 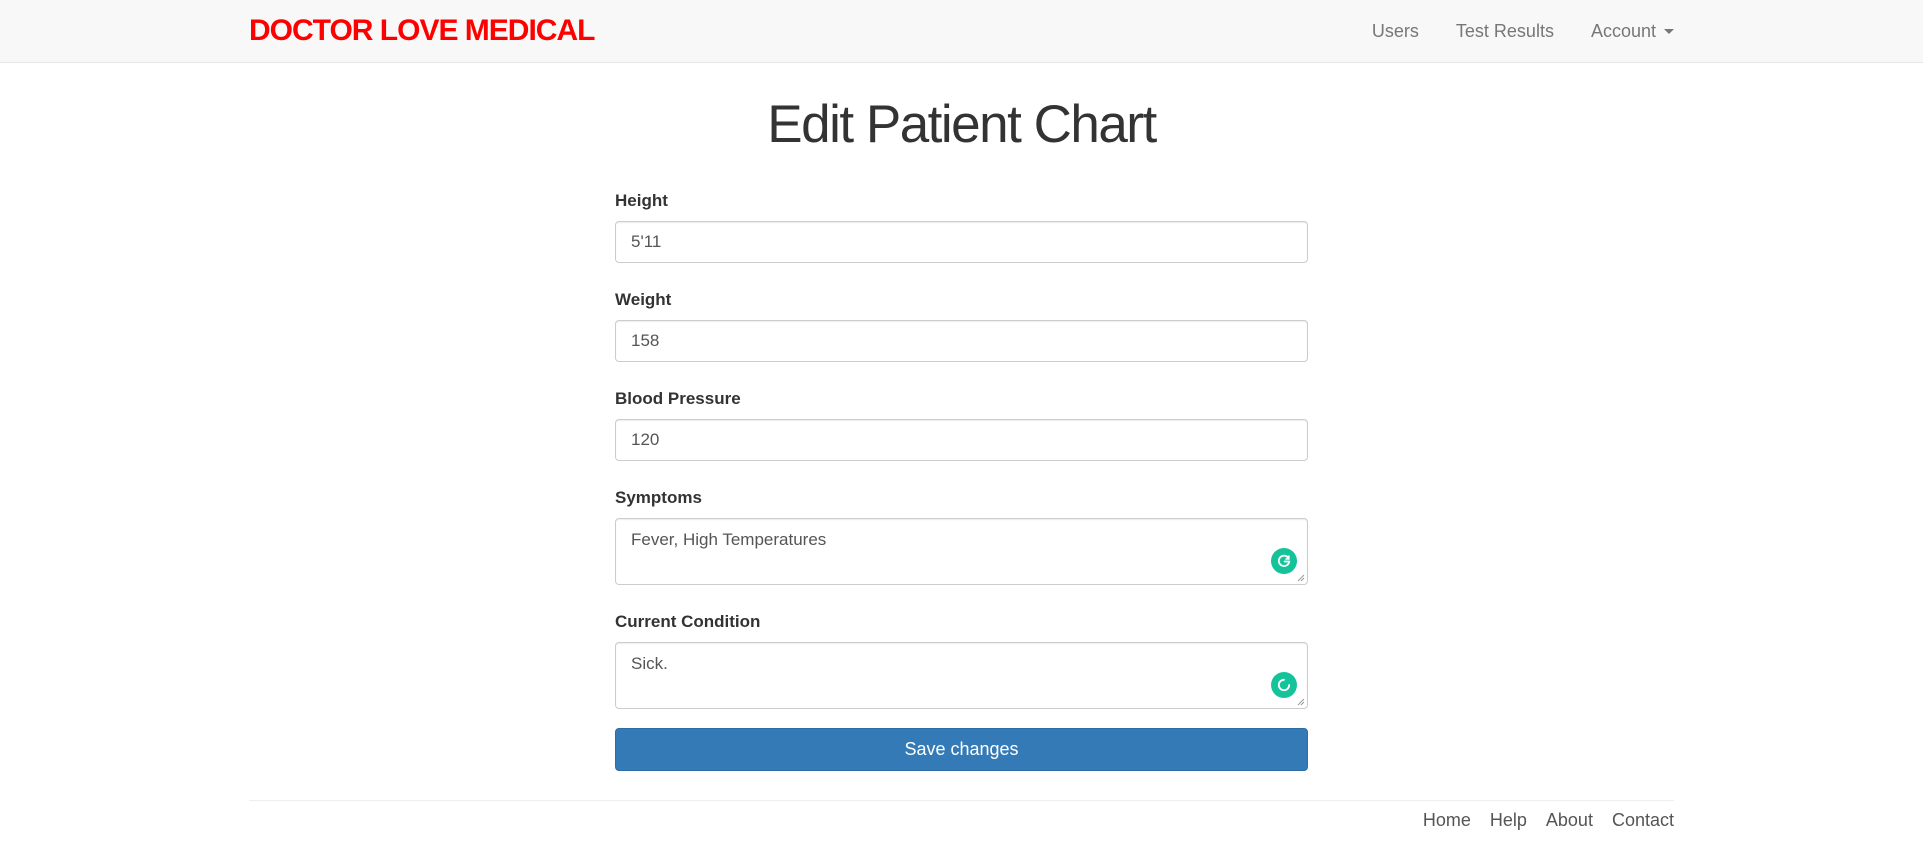 I want to click on footer-link-home: Home, so click(x=1447, y=820).